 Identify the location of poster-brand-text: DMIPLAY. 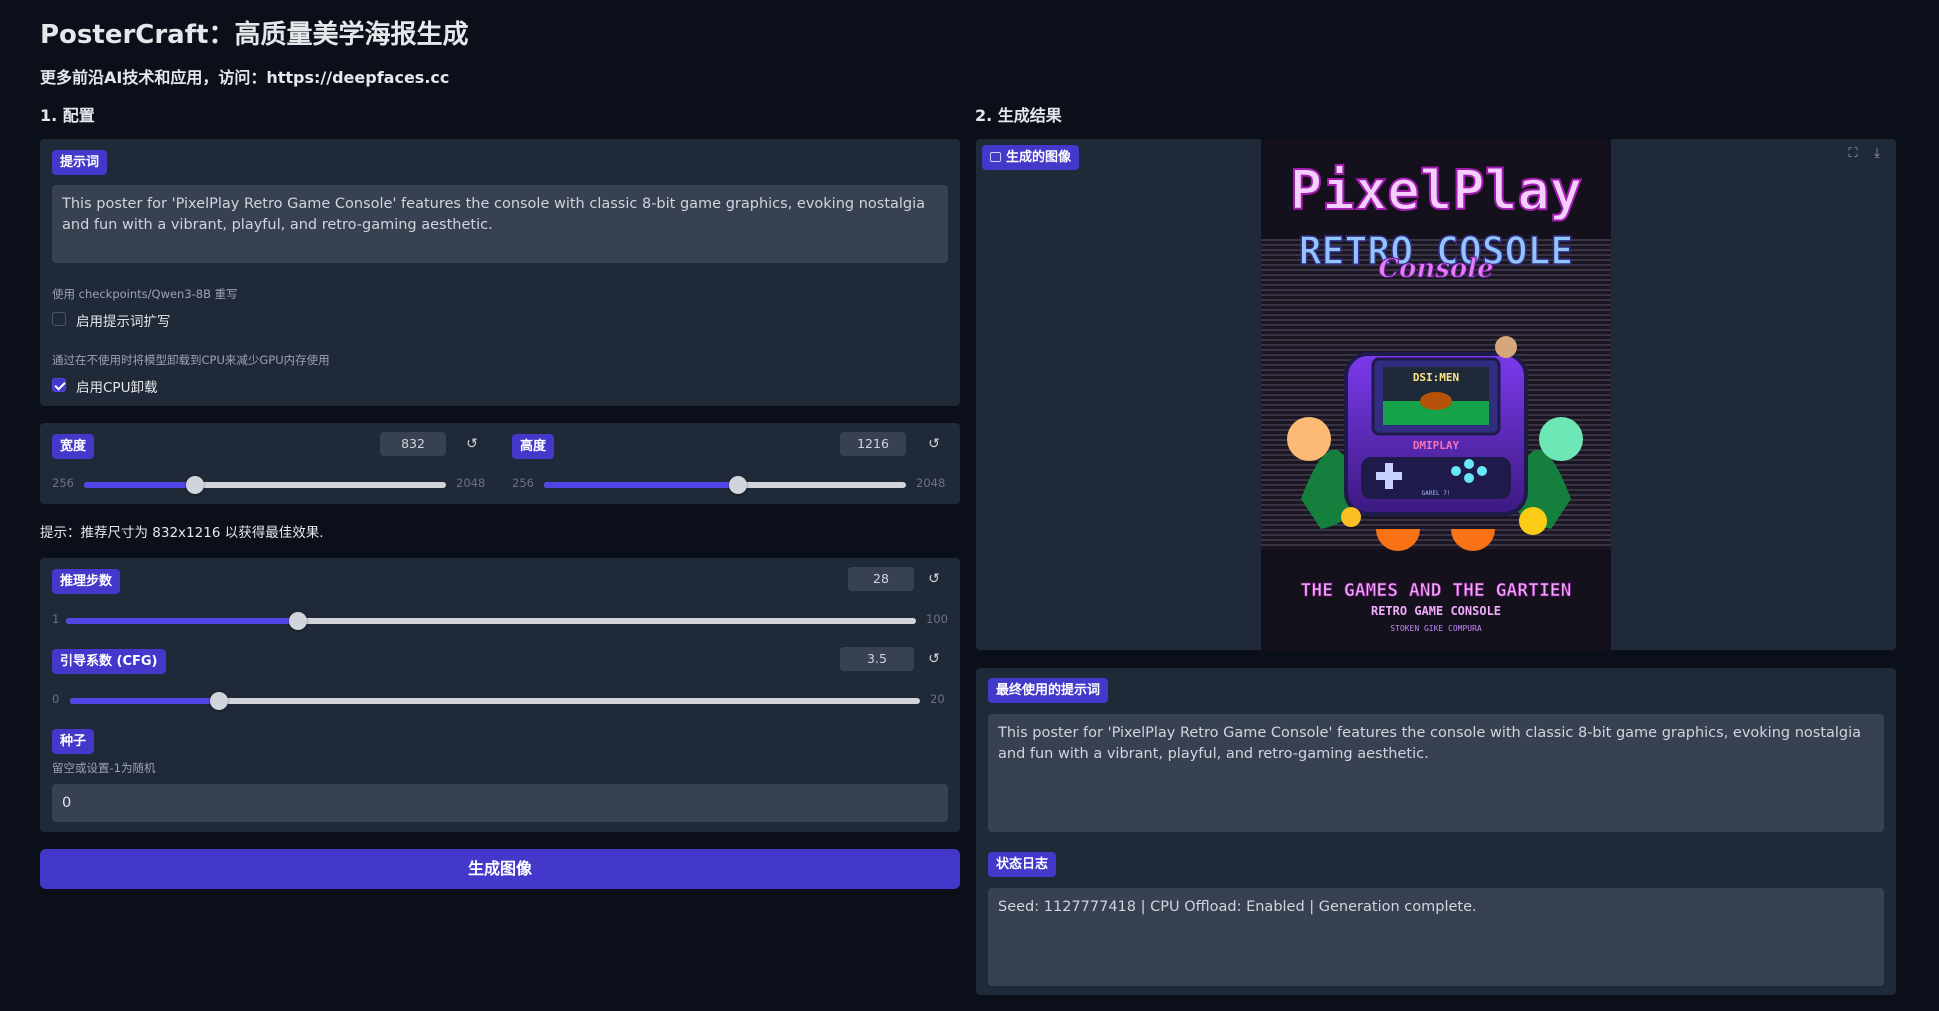
(1436, 445).